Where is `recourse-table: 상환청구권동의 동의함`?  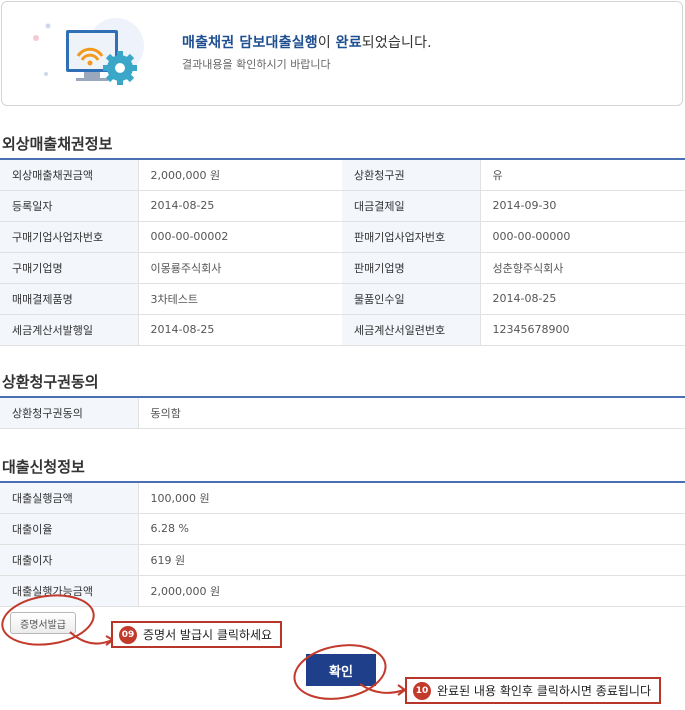
recourse-table: 상환청구권동의 동의함 is located at coordinates (342, 412).